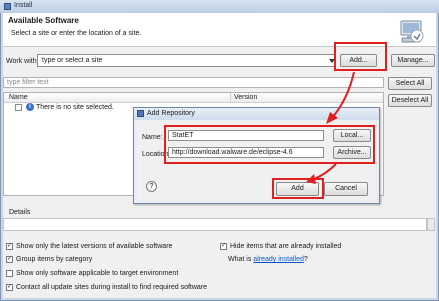  I want to click on details-label: Details, so click(20, 212).